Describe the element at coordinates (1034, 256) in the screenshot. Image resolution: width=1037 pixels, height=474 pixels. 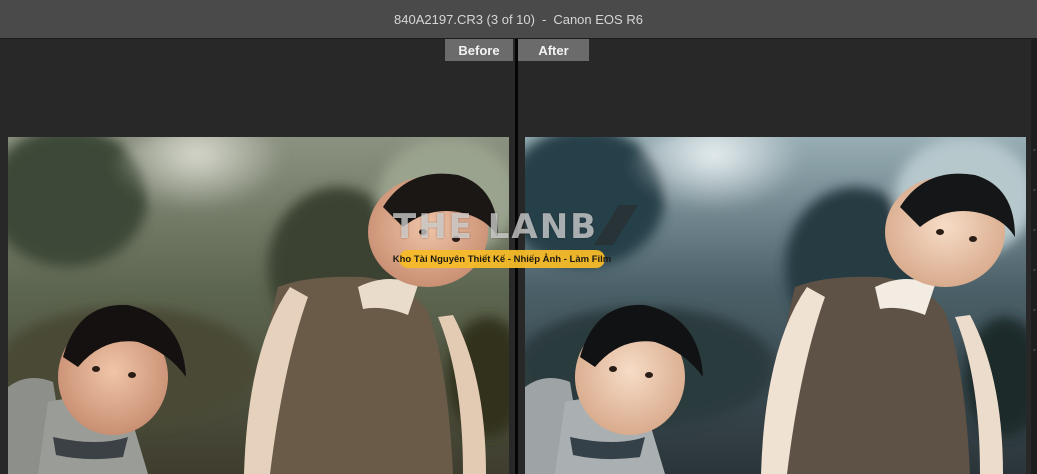
I see `right-panel-edge` at that location.